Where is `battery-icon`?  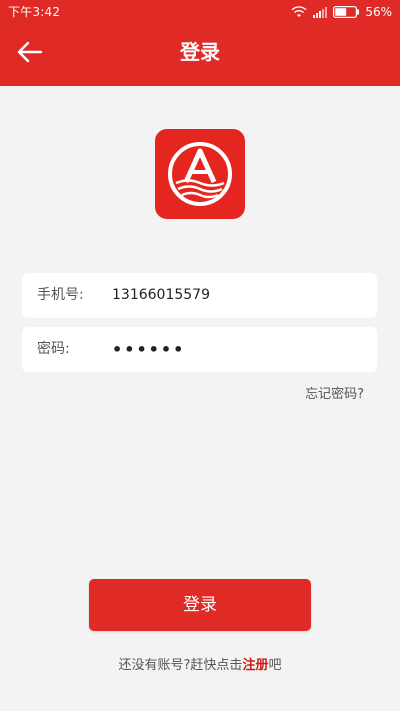 battery-icon is located at coordinates (346, 12).